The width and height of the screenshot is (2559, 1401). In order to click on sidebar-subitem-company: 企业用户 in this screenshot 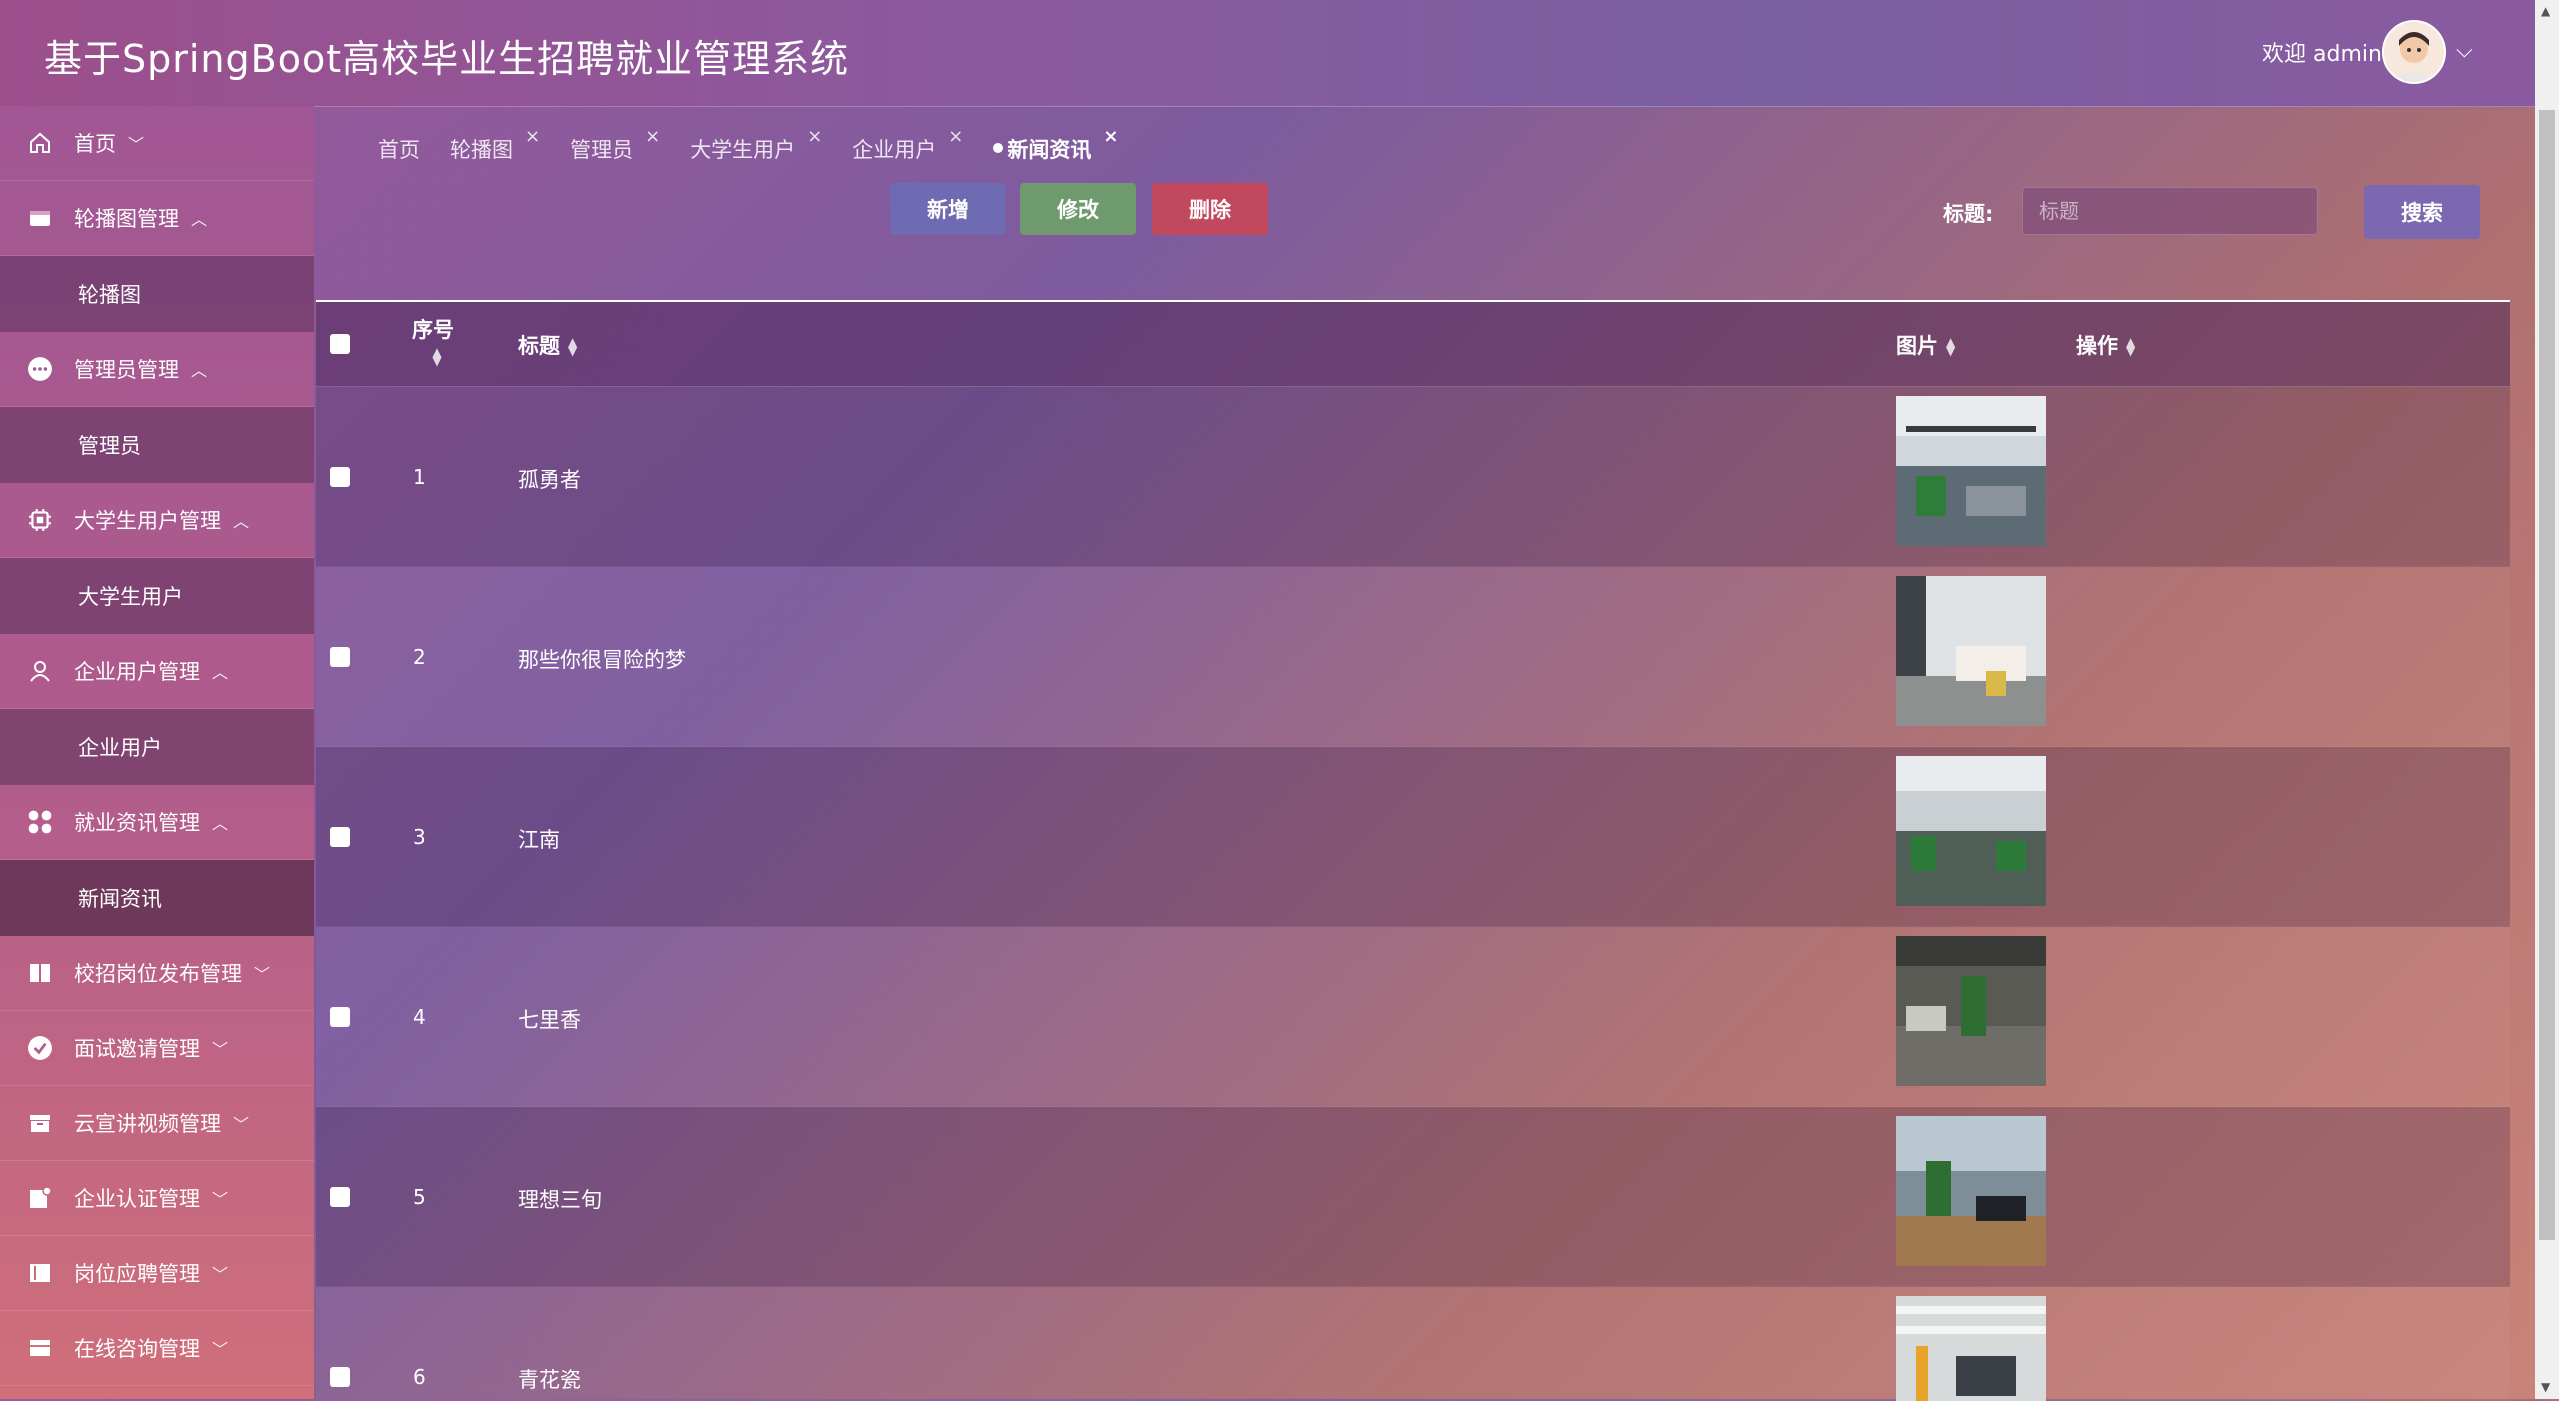, I will do `click(157, 747)`.